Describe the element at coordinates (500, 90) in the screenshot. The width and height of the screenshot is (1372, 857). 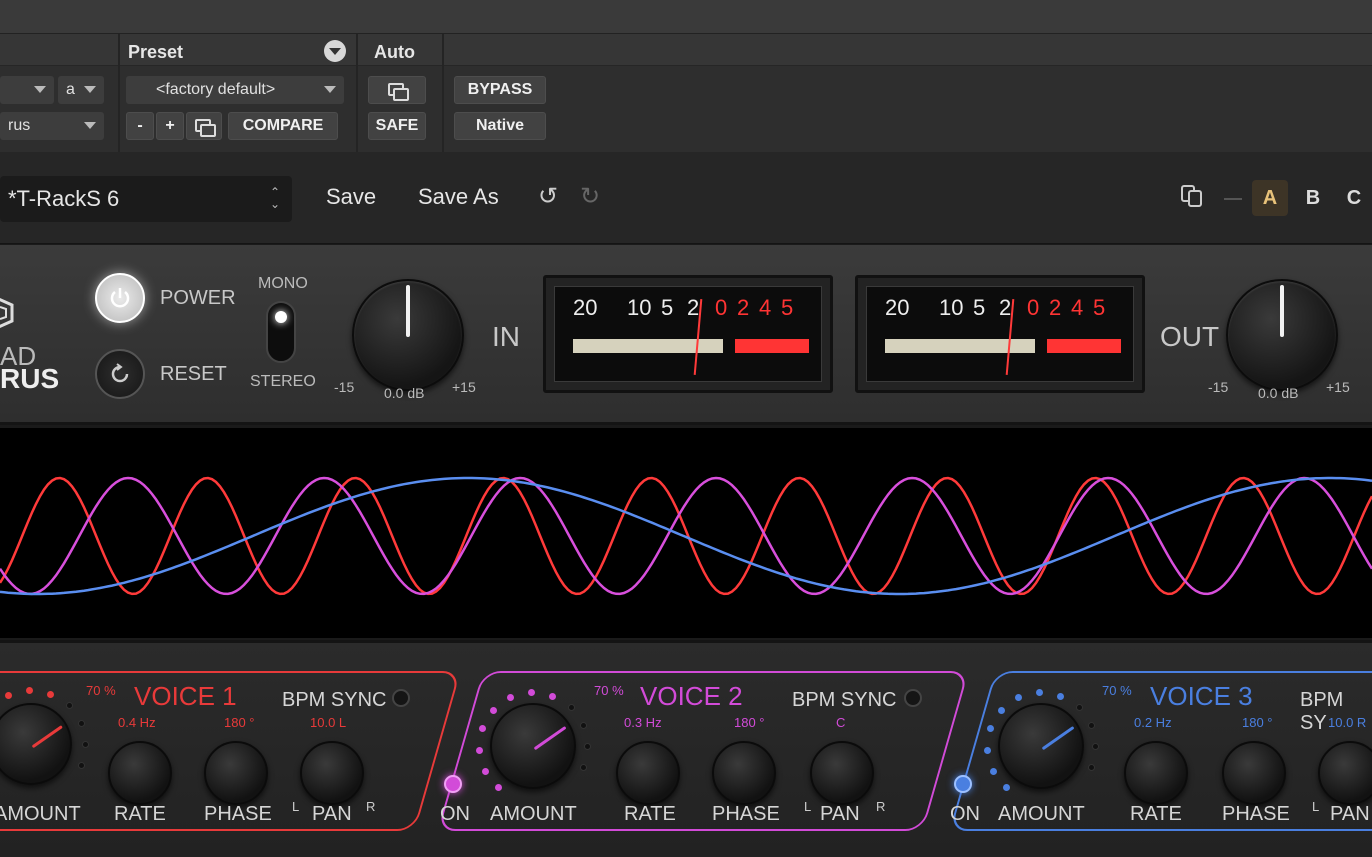
I see `bypass-button: BYPASS` at that location.